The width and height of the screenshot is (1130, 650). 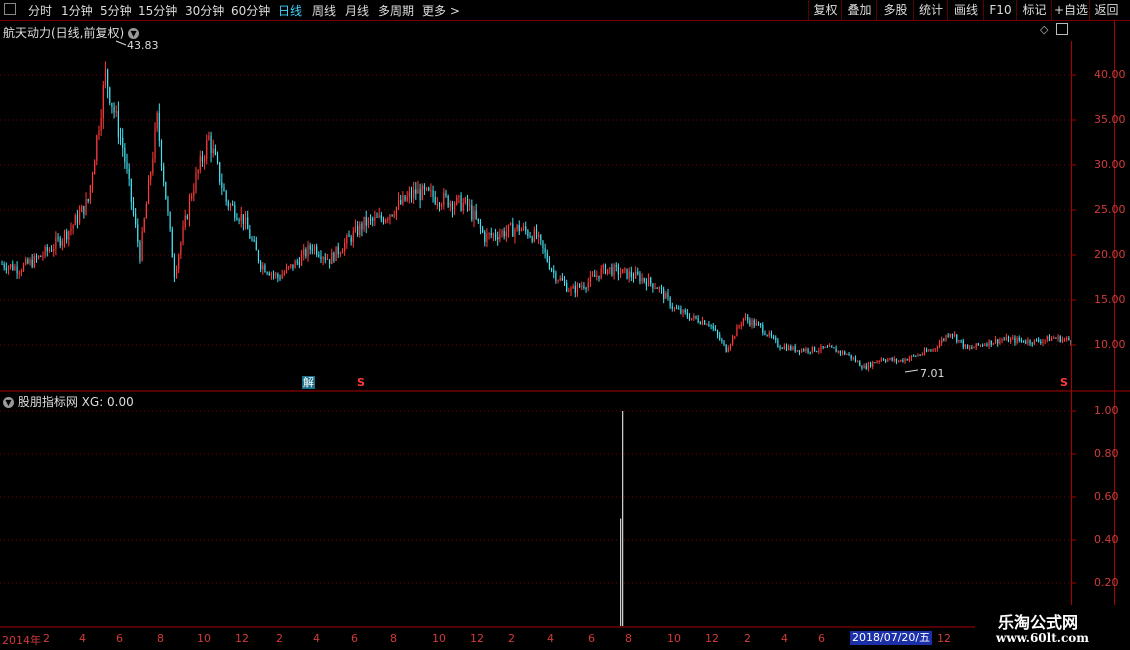 I want to click on period-tab: 30分钟, so click(x=204, y=10).